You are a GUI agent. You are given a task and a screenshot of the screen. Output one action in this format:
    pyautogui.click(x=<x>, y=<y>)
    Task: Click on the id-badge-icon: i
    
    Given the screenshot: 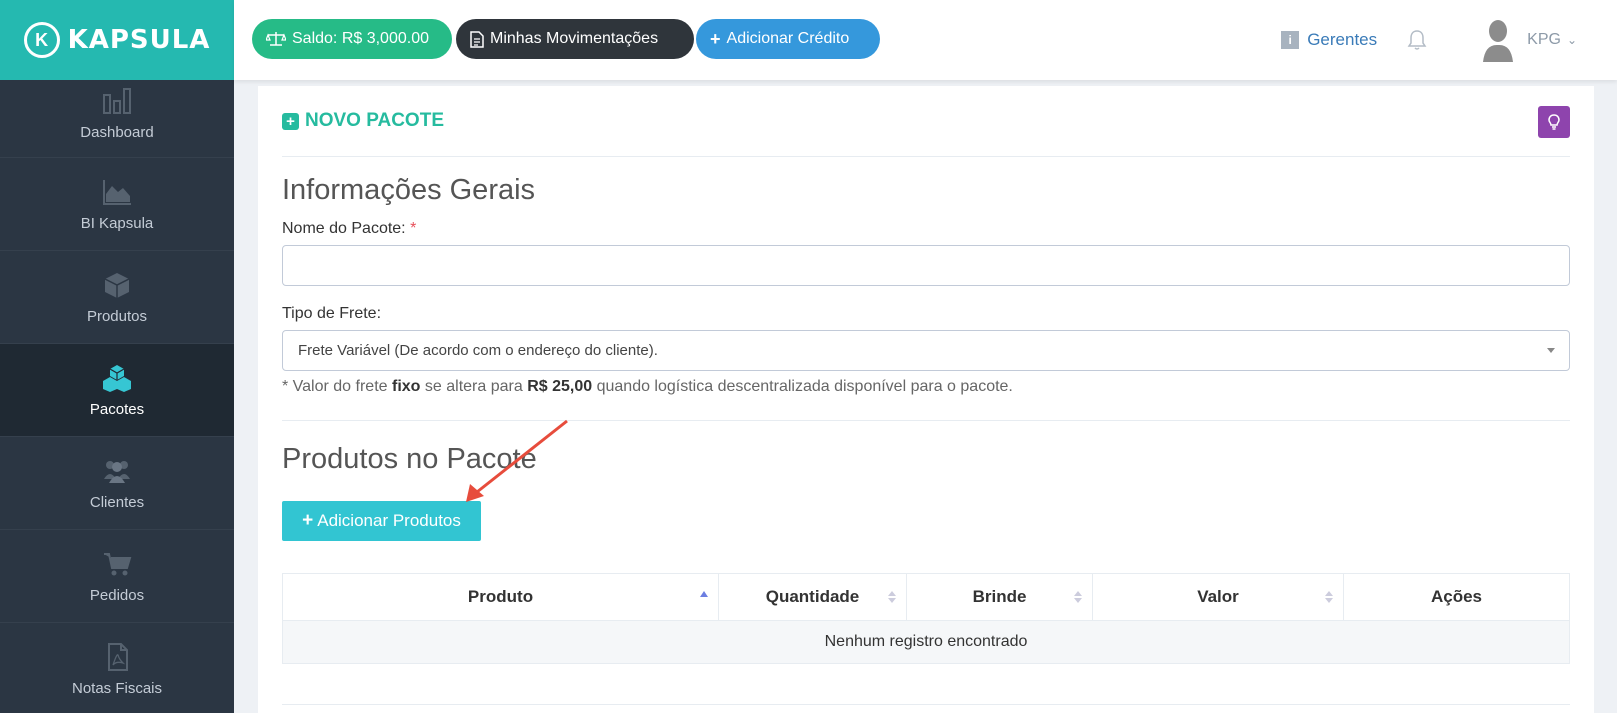 What is the action you would take?
    pyautogui.click(x=1290, y=40)
    